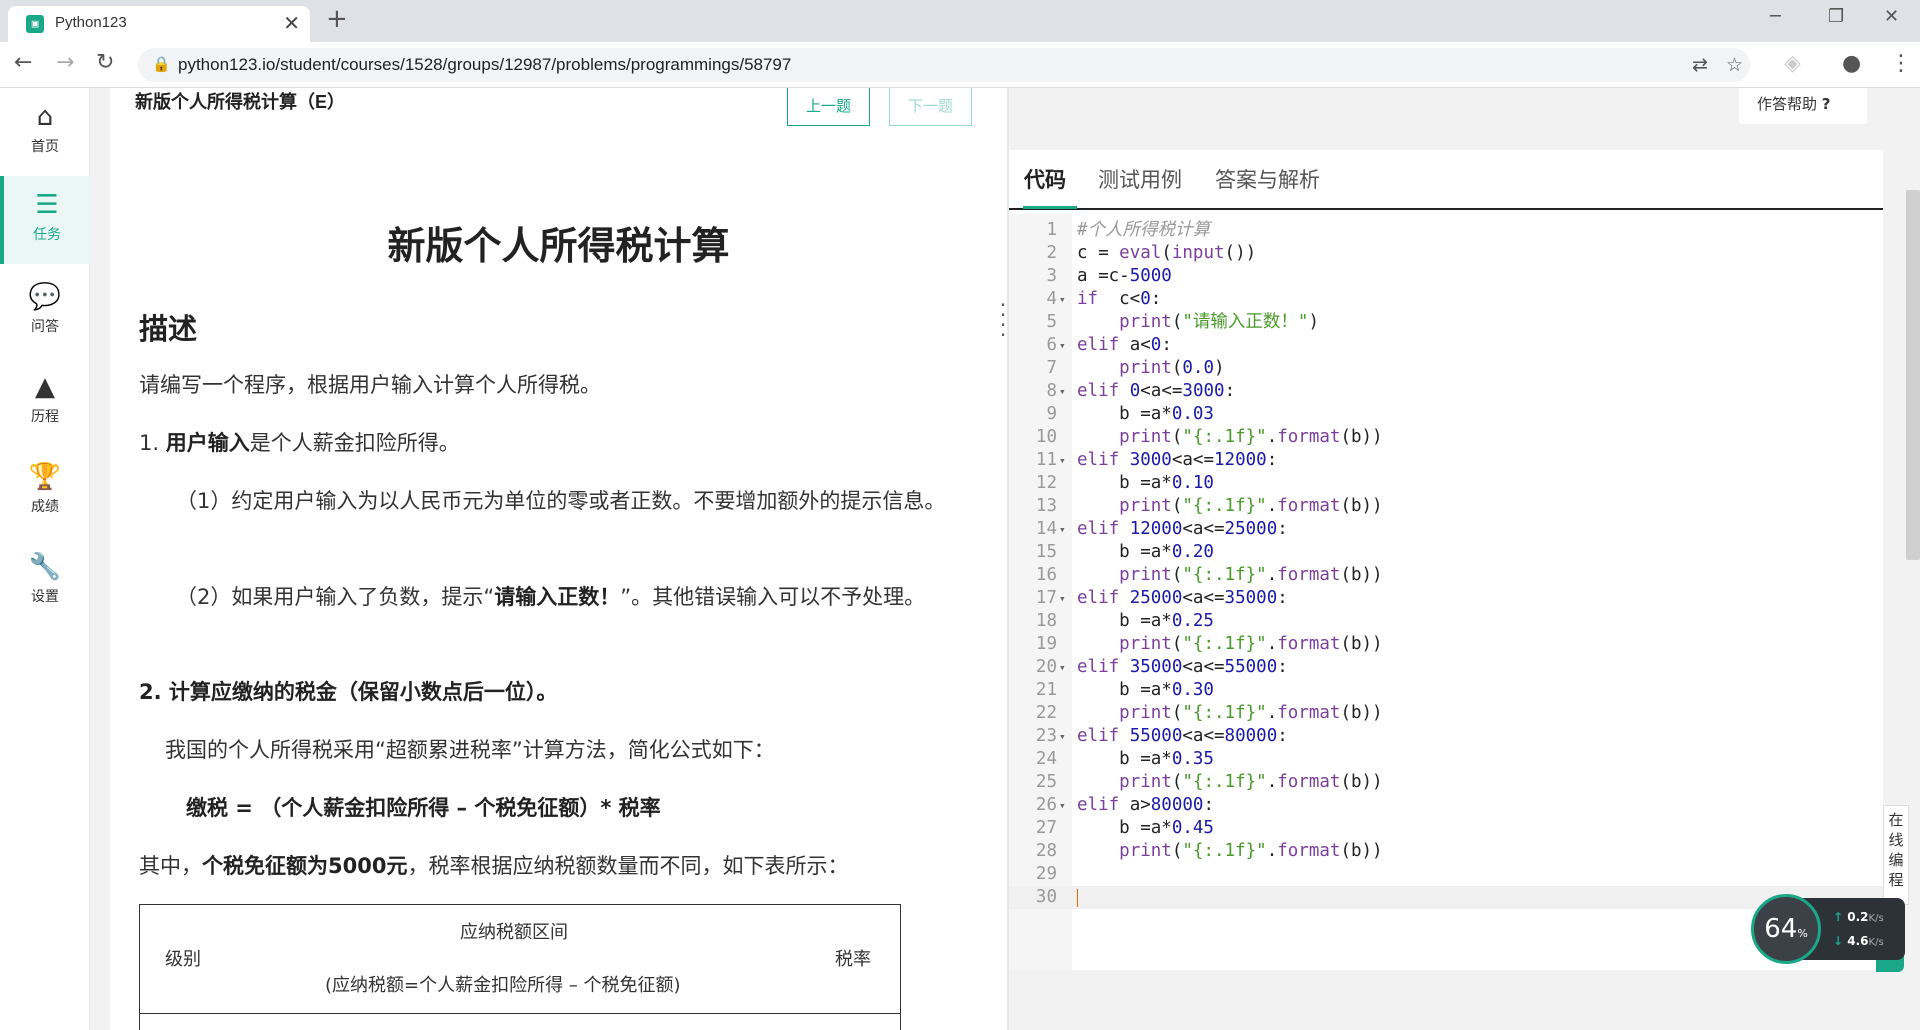 Image resolution: width=1920 pixels, height=1030 pixels. I want to click on code-text: elif 25000<a<=35000:, so click(1182, 598).